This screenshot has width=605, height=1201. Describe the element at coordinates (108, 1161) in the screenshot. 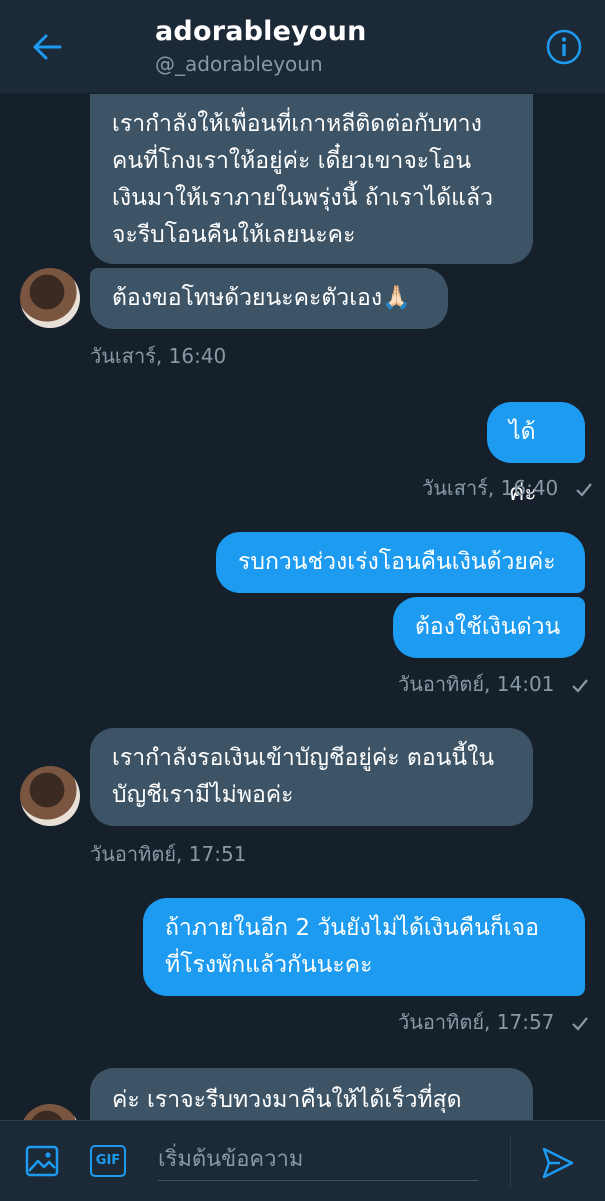

I see `gif-button: GIF` at that location.